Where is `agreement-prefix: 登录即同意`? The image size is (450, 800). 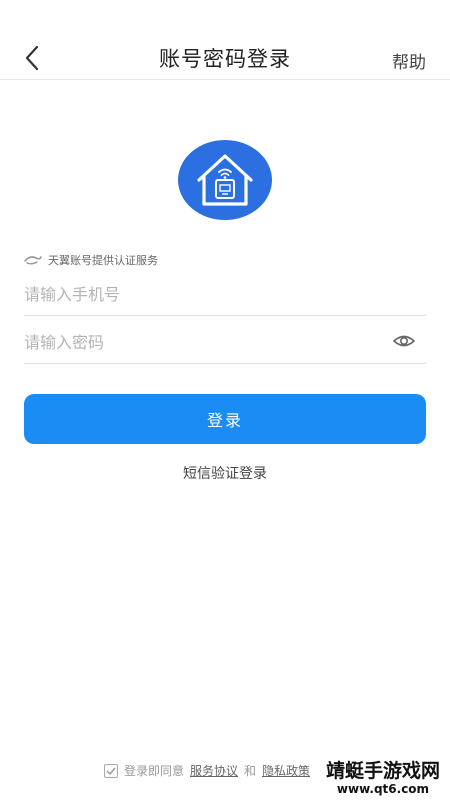 agreement-prefix: 登录即同意 is located at coordinates (154, 771).